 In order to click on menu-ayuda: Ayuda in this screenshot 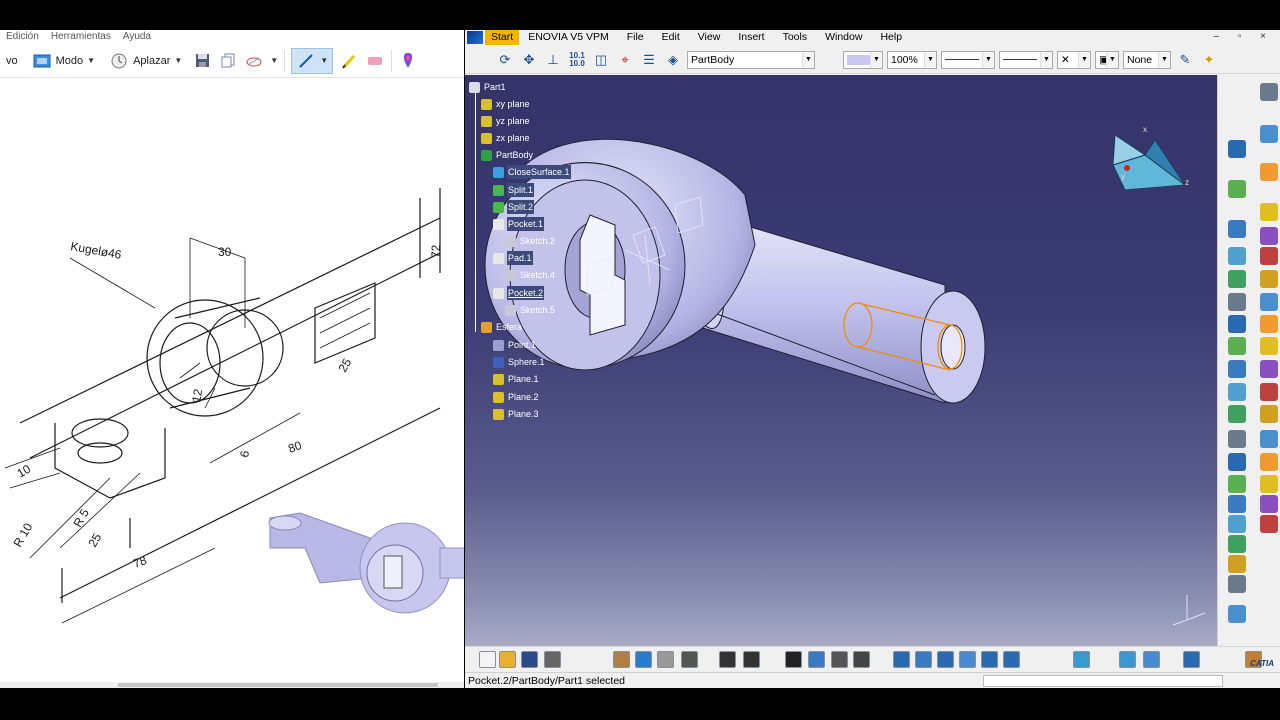, I will do `click(137, 37)`.